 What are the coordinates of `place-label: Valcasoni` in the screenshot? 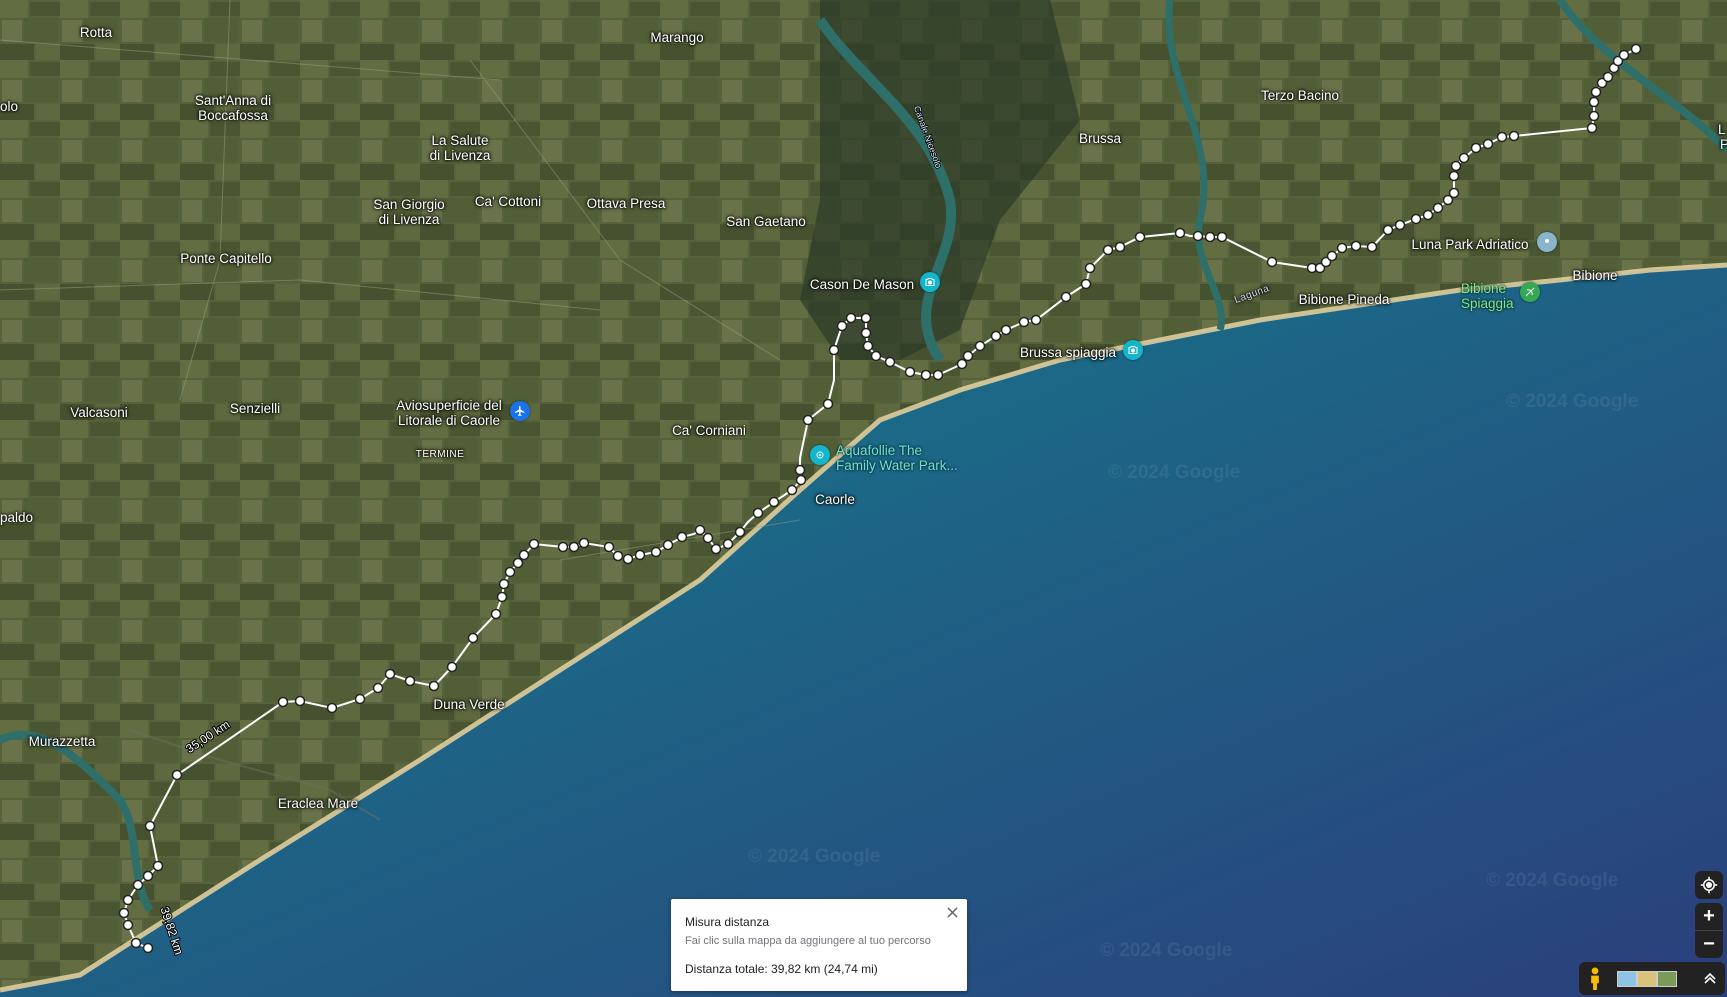 It's located at (99, 412).